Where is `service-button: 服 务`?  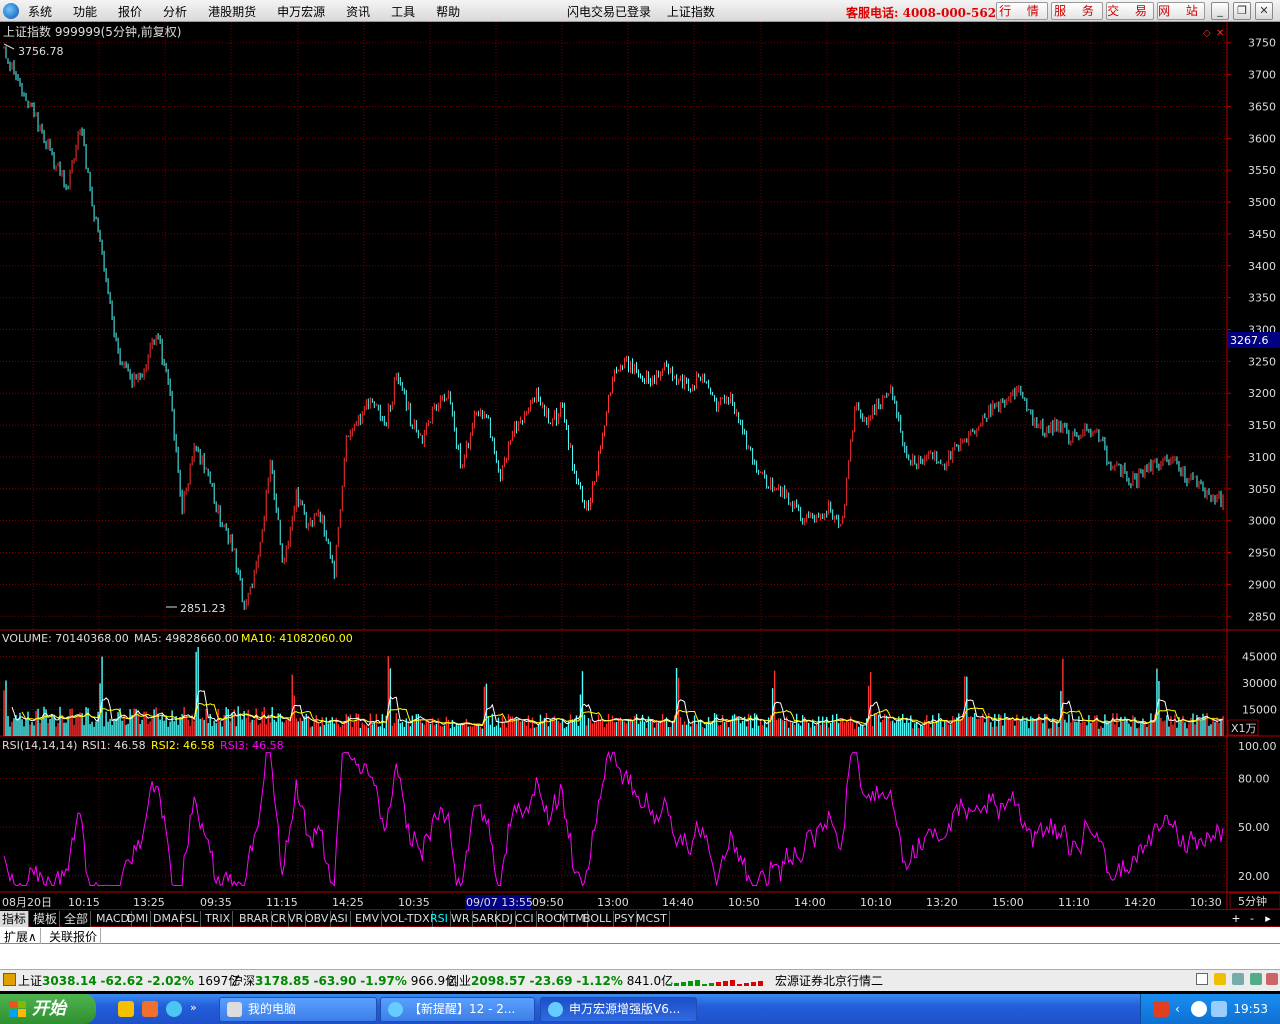
service-button: 服 务 is located at coordinates (1077, 11).